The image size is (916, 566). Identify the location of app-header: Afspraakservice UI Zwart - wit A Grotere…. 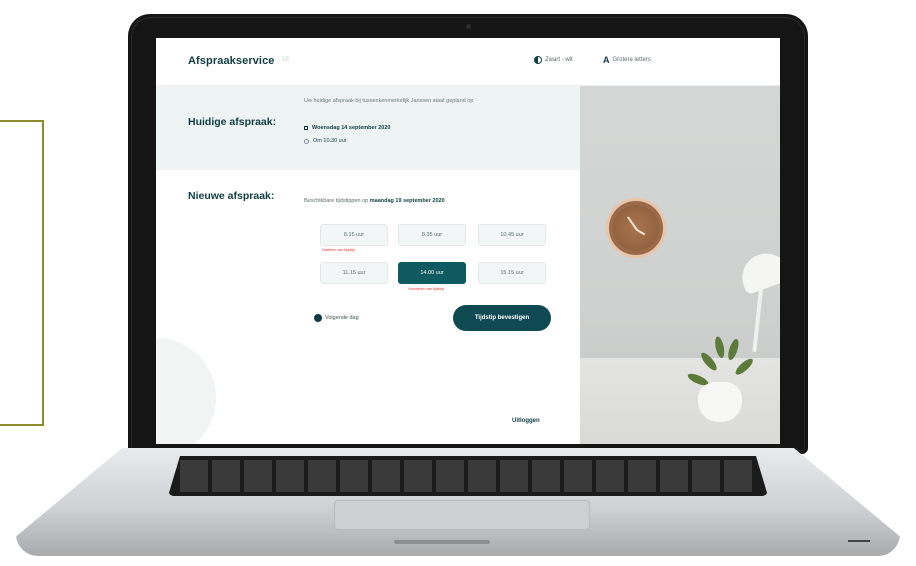
(468, 62).